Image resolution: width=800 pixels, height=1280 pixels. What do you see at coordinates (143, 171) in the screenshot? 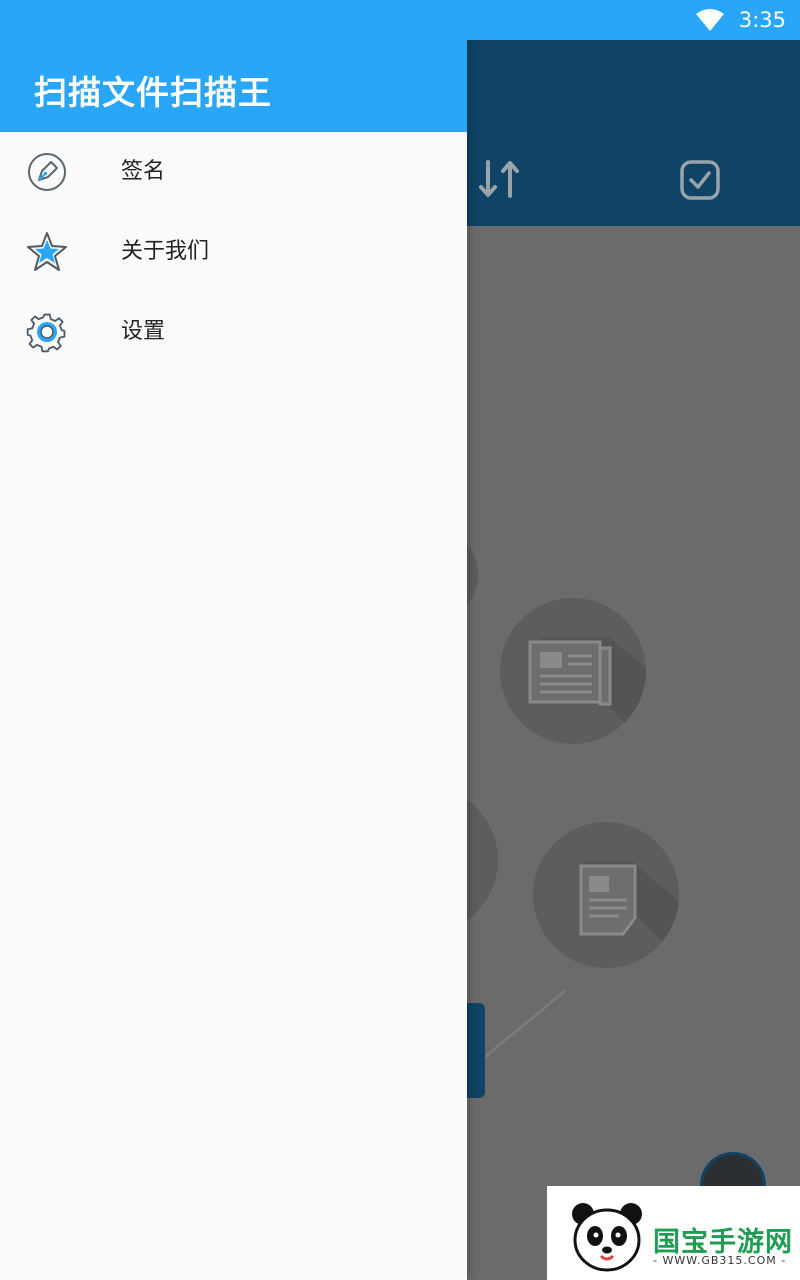
I see `drawer-item-label: 签名` at bounding box center [143, 171].